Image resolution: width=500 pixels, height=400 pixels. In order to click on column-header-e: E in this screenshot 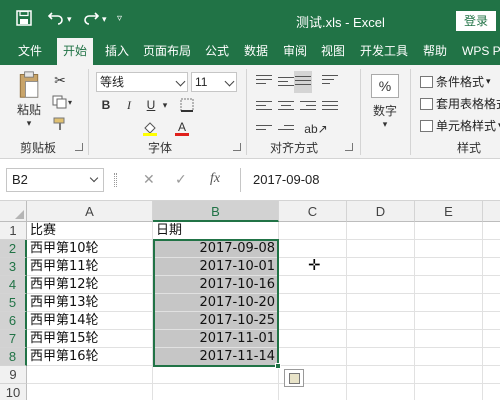, I will do `click(449, 211)`.